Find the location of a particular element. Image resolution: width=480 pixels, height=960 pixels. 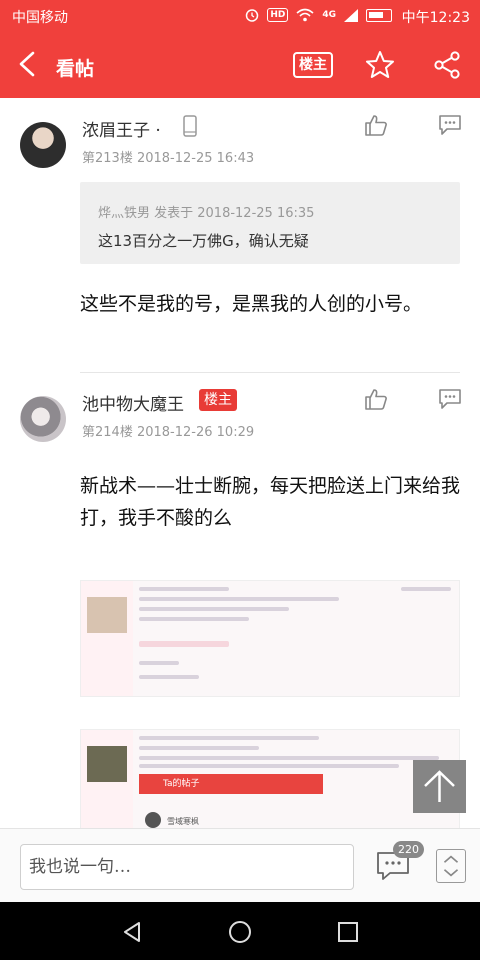

post-datetime: 2018-12-25 16:43 is located at coordinates (195, 158).